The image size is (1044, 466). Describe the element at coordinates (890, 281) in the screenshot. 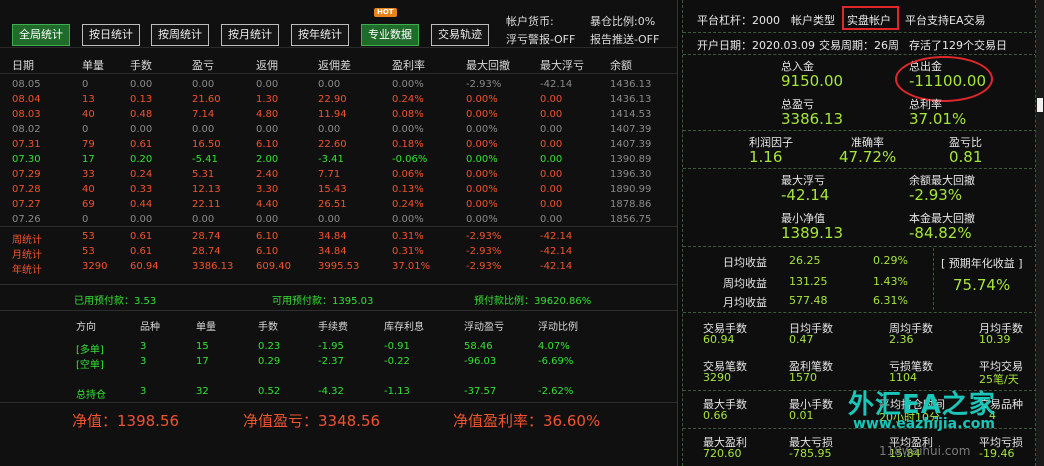

I see `weekly-income-pct: 1.43%` at that location.